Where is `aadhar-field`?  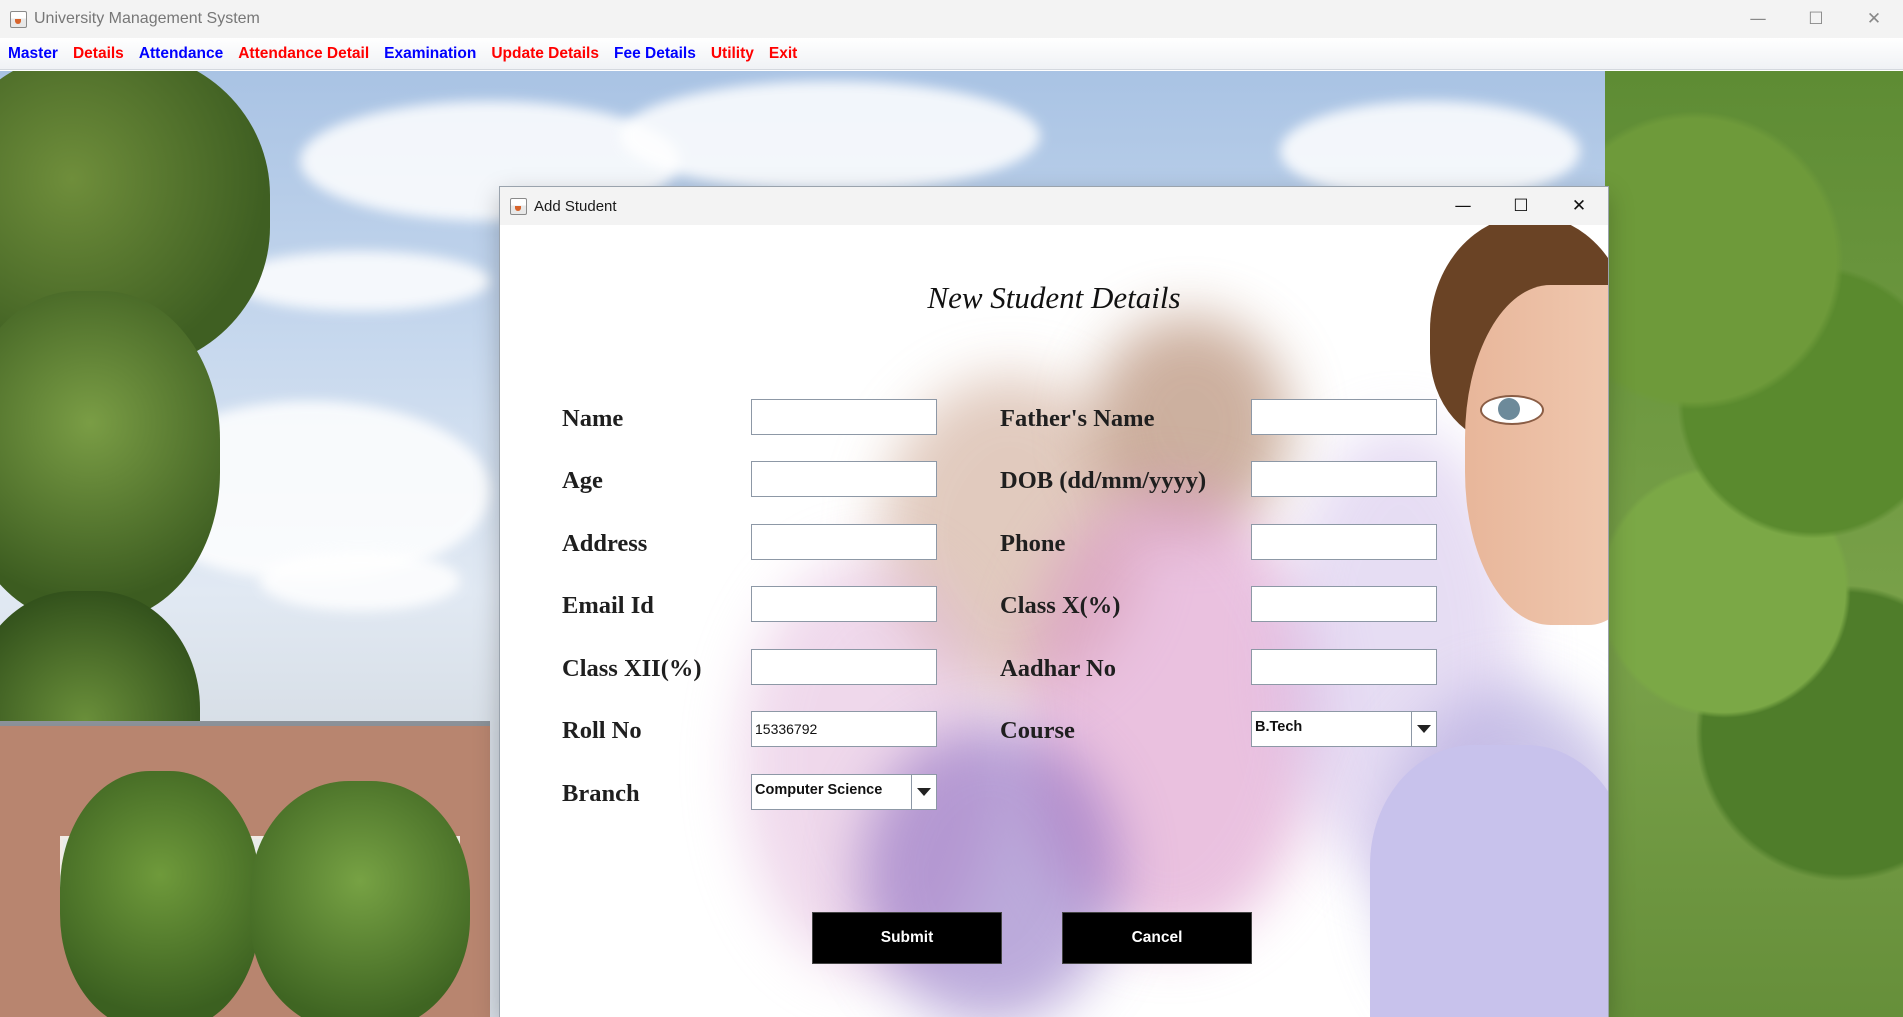
aadhar-field is located at coordinates (1344, 667).